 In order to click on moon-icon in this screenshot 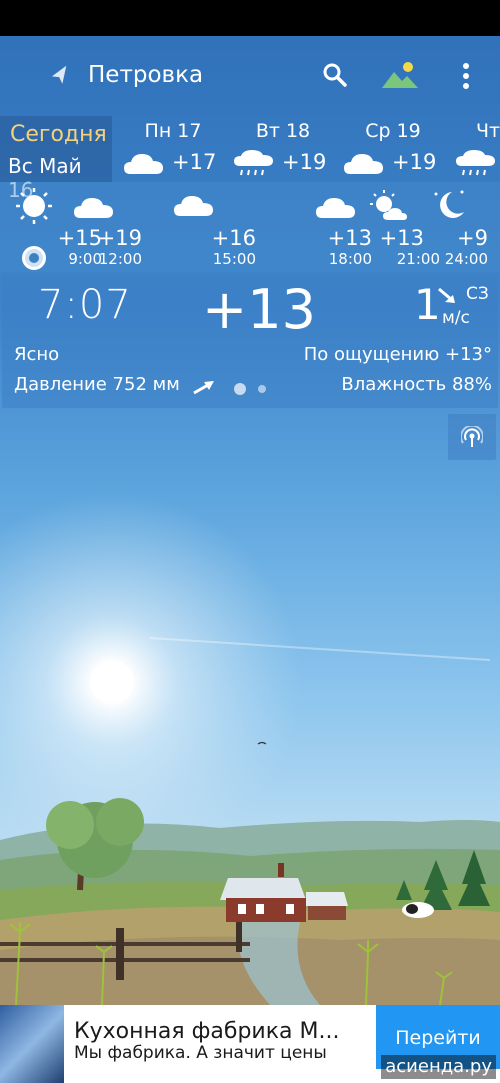, I will do `click(449, 204)`.